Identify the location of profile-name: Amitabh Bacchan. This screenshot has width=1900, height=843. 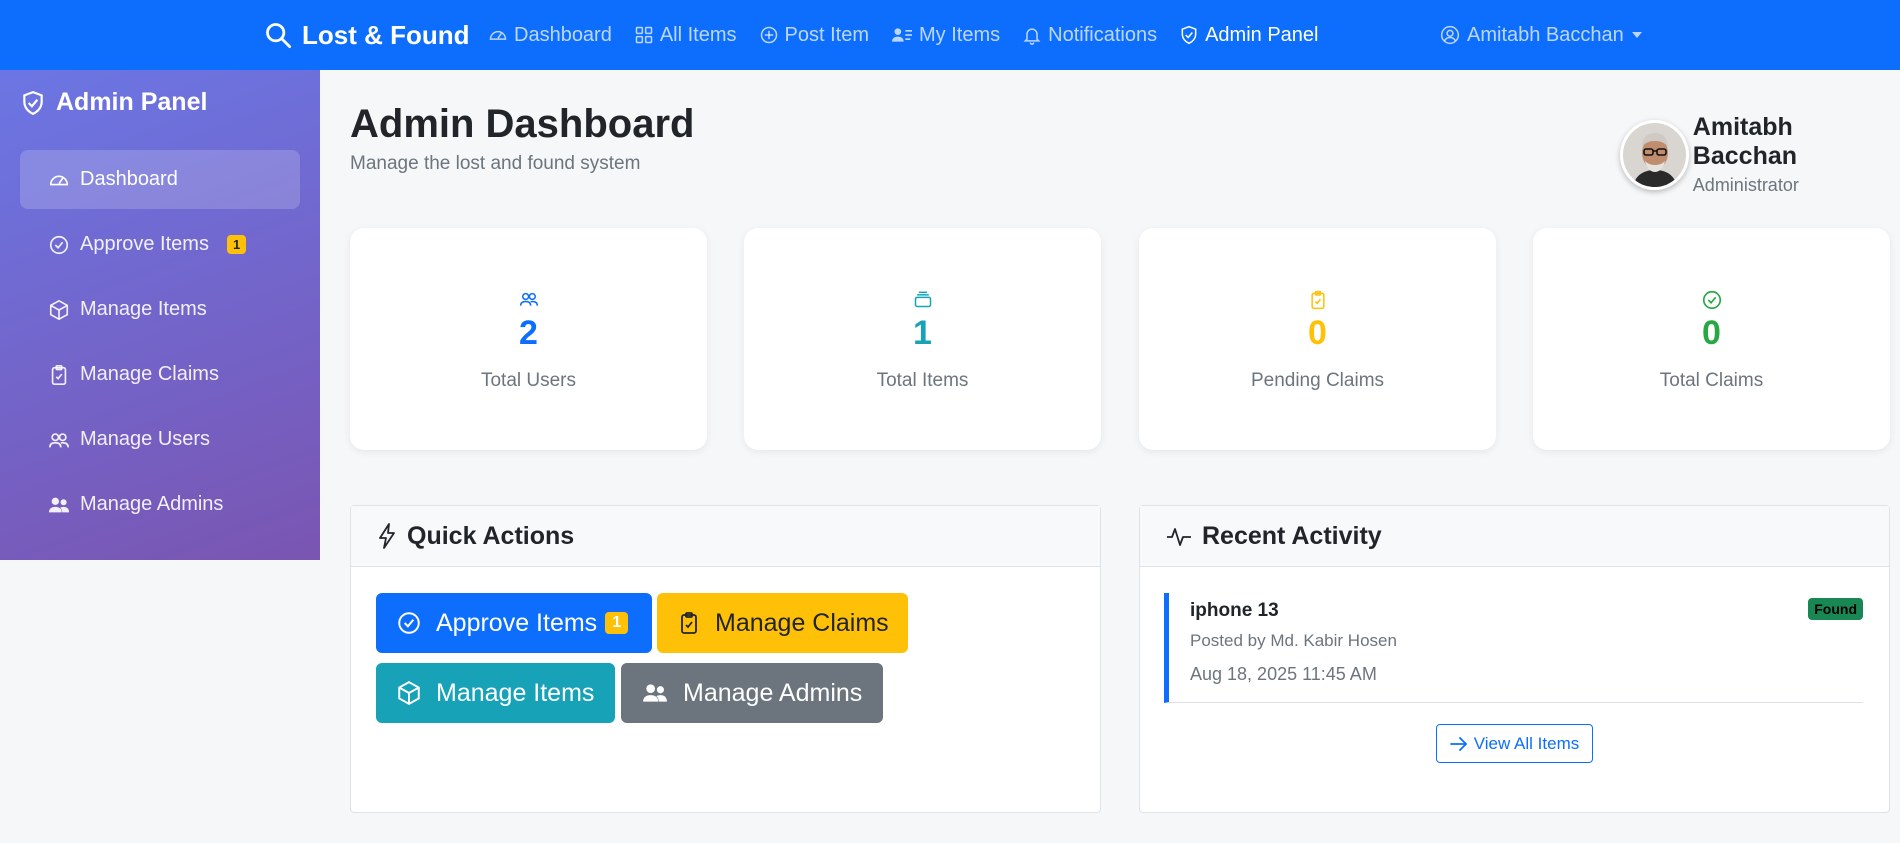
(1745, 141).